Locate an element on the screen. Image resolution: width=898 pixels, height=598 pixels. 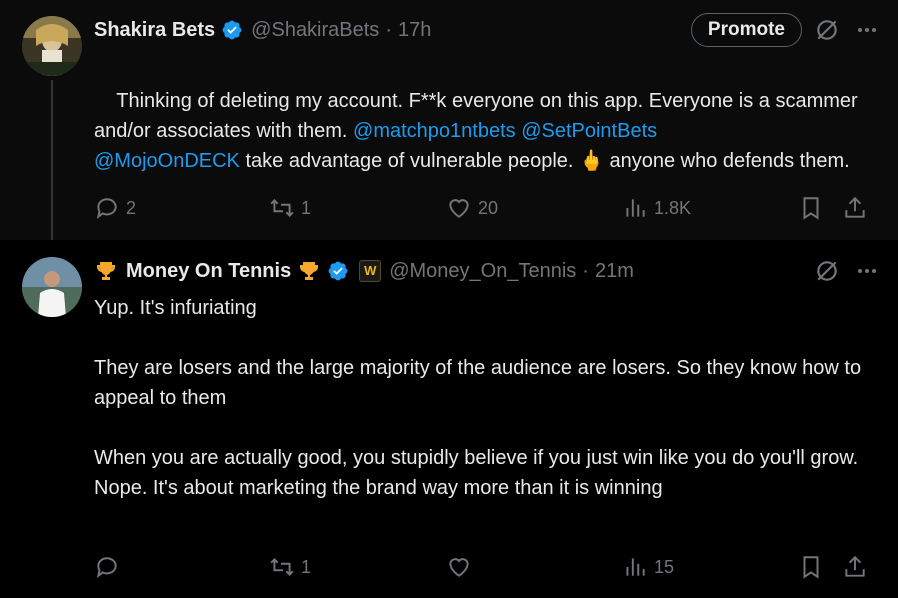
views-button: 1.8K is located at coordinates (656, 208).